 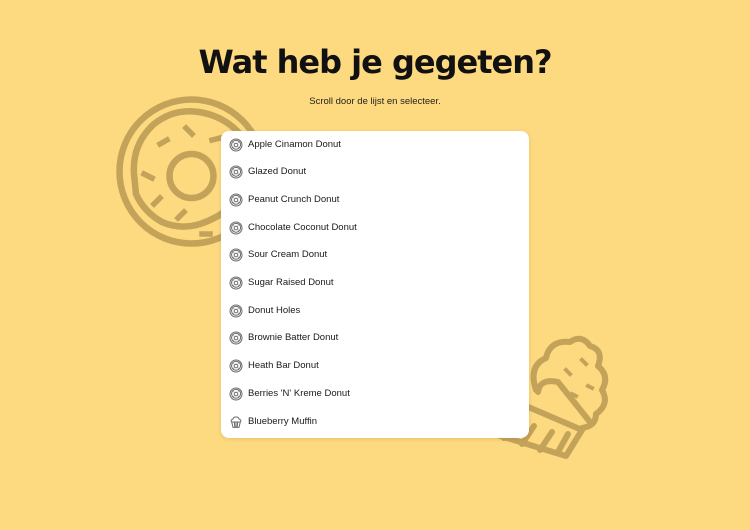 What do you see at coordinates (294, 200) in the screenshot?
I see `list-item-label: Peanut Crunch Donut` at bounding box center [294, 200].